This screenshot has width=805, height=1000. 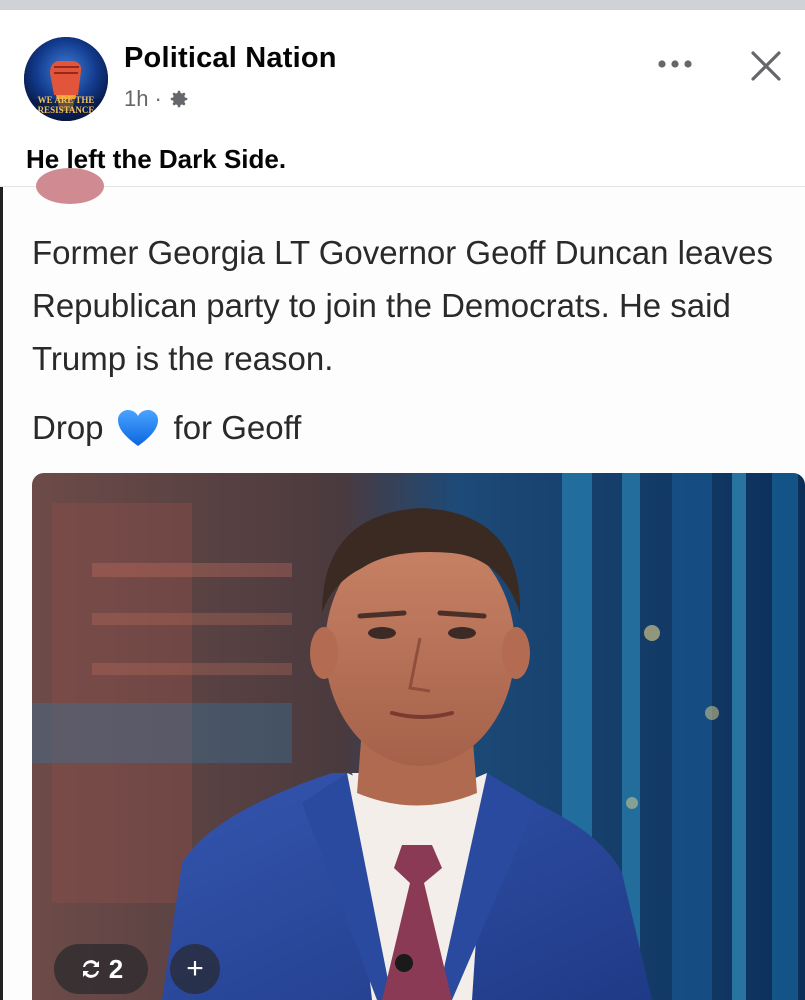 What do you see at coordinates (66, 110) in the screenshot?
I see `avatar-text-2: RESISTANCE` at bounding box center [66, 110].